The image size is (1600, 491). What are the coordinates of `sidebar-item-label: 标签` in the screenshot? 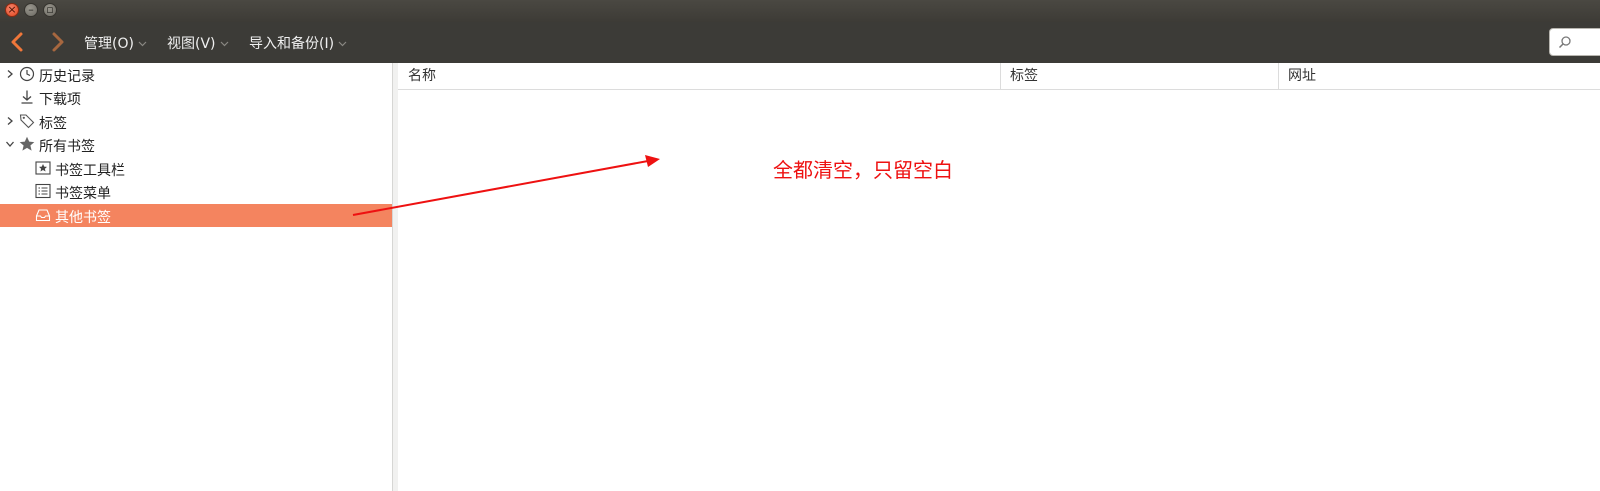 It's located at (53, 124).